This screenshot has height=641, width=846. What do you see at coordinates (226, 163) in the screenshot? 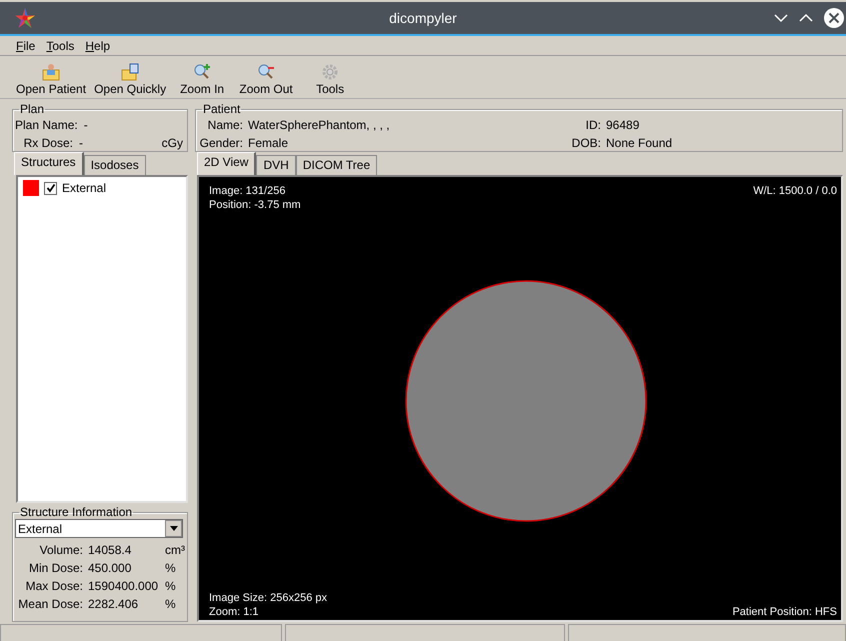
I see `tab: 2D View` at bounding box center [226, 163].